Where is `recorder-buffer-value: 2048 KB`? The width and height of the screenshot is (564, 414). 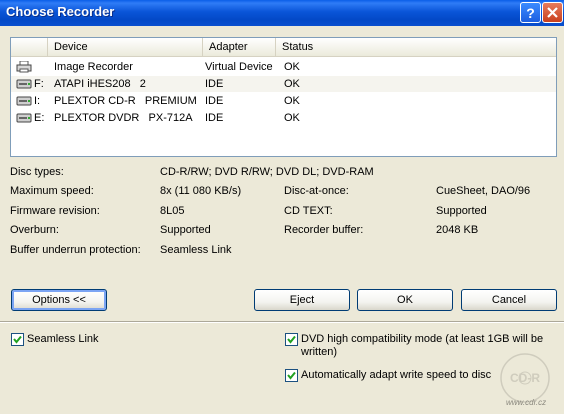 recorder-buffer-value: 2048 KB is located at coordinates (457, 230).